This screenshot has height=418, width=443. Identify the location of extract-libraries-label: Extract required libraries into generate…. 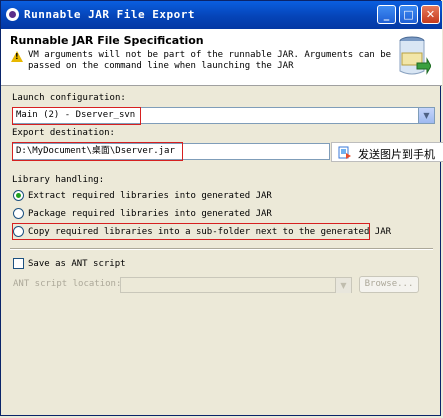
(150, 196).